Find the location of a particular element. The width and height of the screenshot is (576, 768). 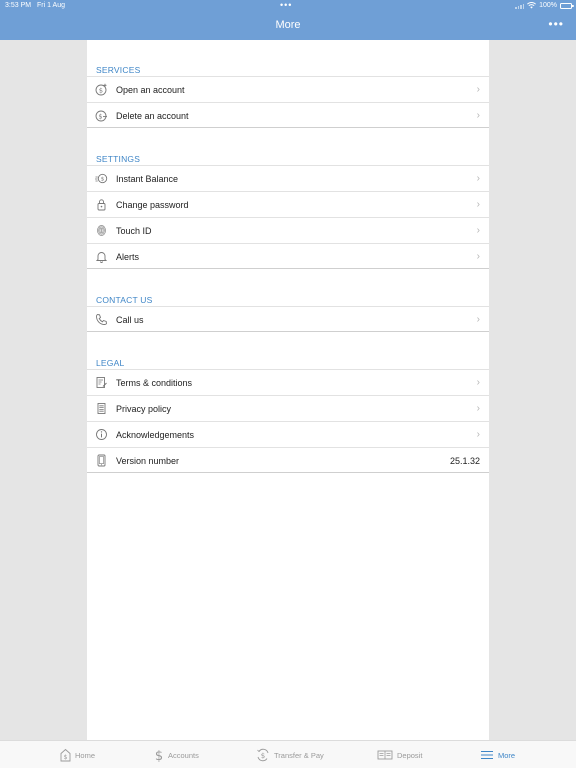

tab-more: More is located at coordinates (497, 755).